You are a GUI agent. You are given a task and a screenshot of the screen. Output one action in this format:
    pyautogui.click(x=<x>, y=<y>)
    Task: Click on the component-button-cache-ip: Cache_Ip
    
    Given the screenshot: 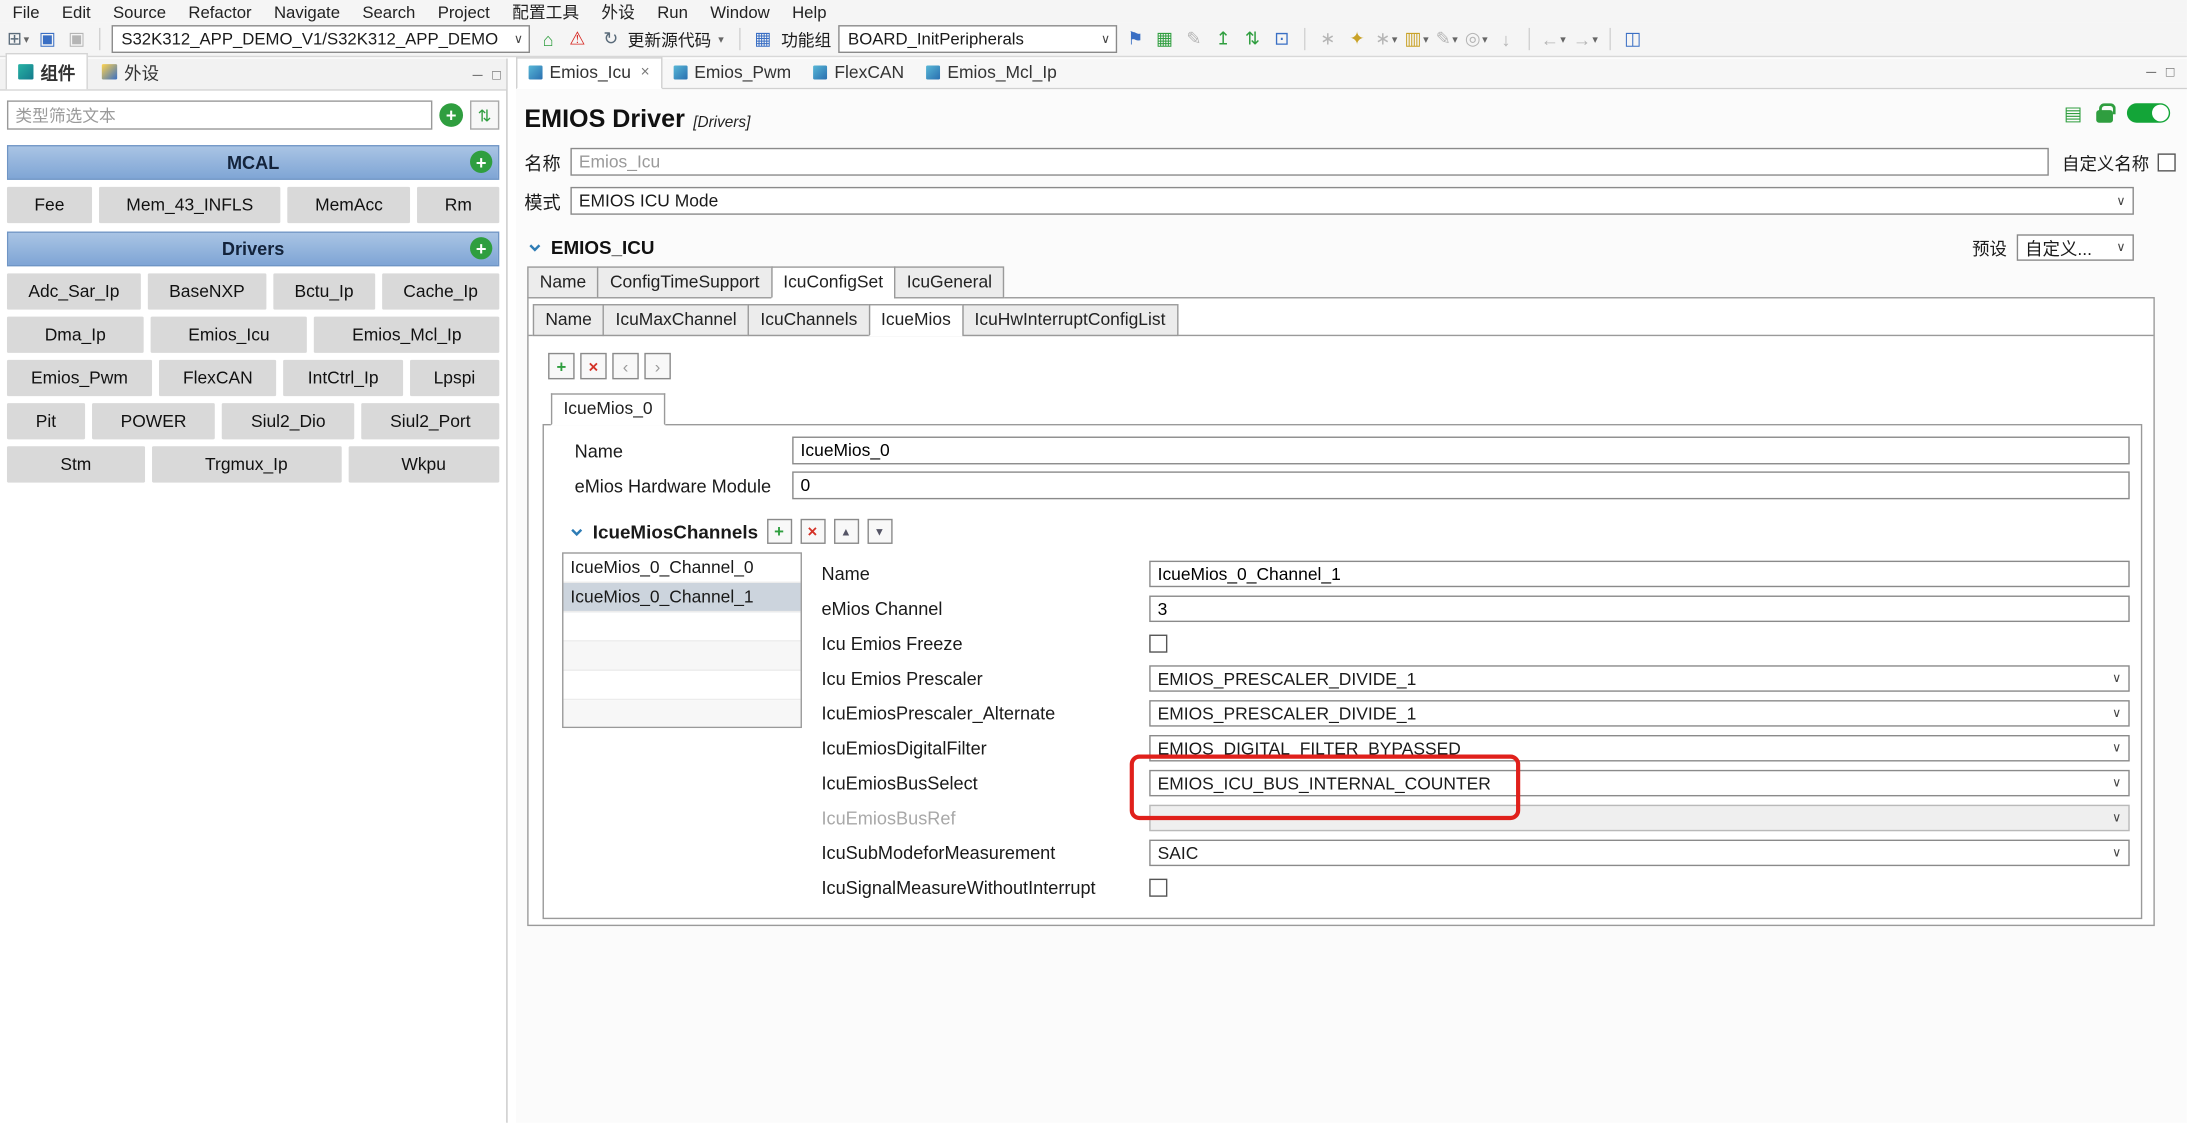 What is the action you would take?
    pyautogui.click(x=440, y=291)
    